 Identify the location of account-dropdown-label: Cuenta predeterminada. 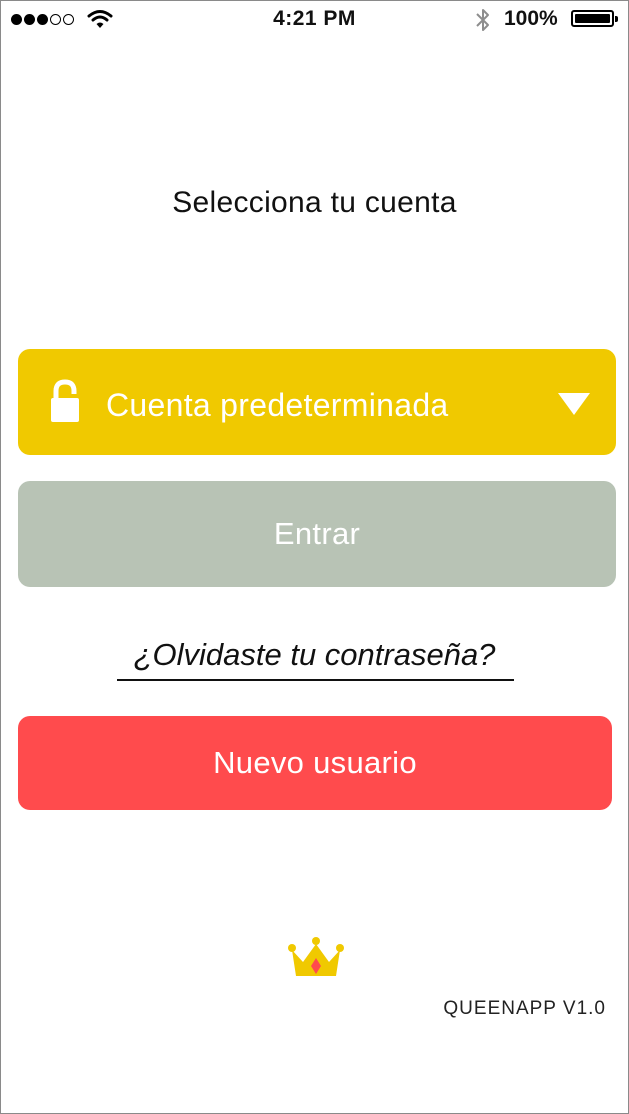
(277, 405).